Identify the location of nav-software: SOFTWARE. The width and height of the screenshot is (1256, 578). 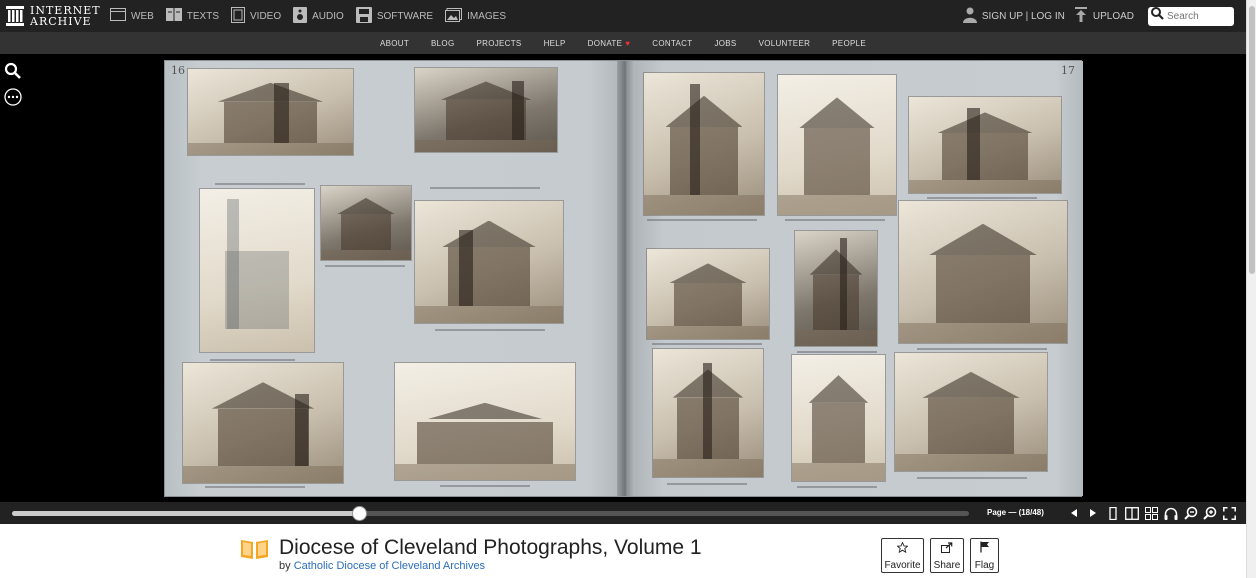
(394, 16).